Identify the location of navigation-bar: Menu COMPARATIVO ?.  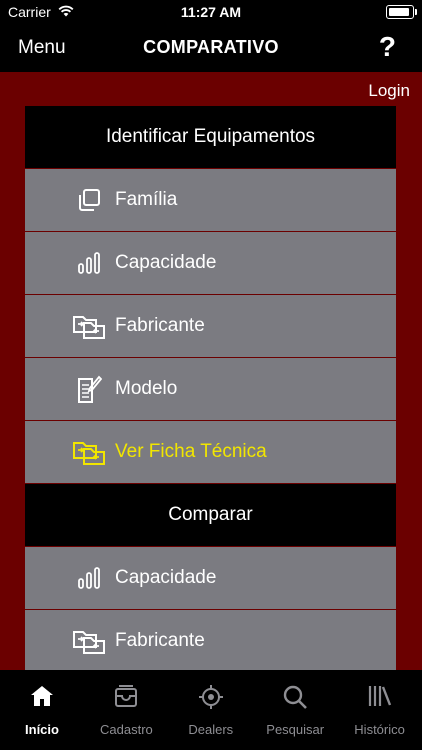
(211, 48).